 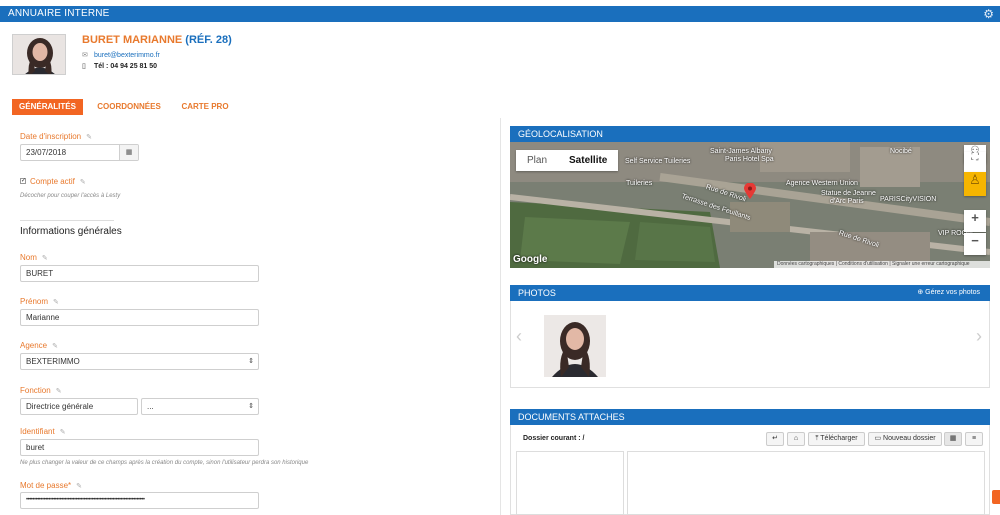 I want to click on profile-name-text: BURET MARIANNE, so click(x=132, y=40).